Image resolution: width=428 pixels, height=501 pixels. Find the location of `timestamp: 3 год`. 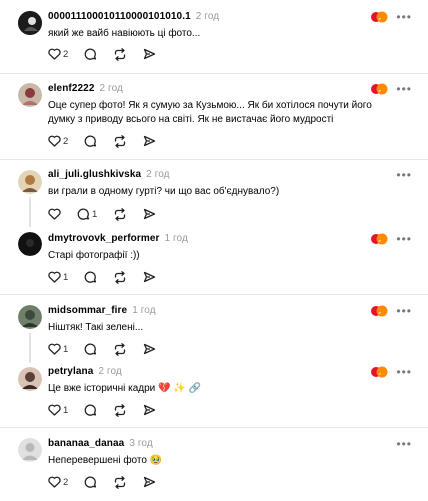

timestamp: 3 год is located at coordinates (141, 443).